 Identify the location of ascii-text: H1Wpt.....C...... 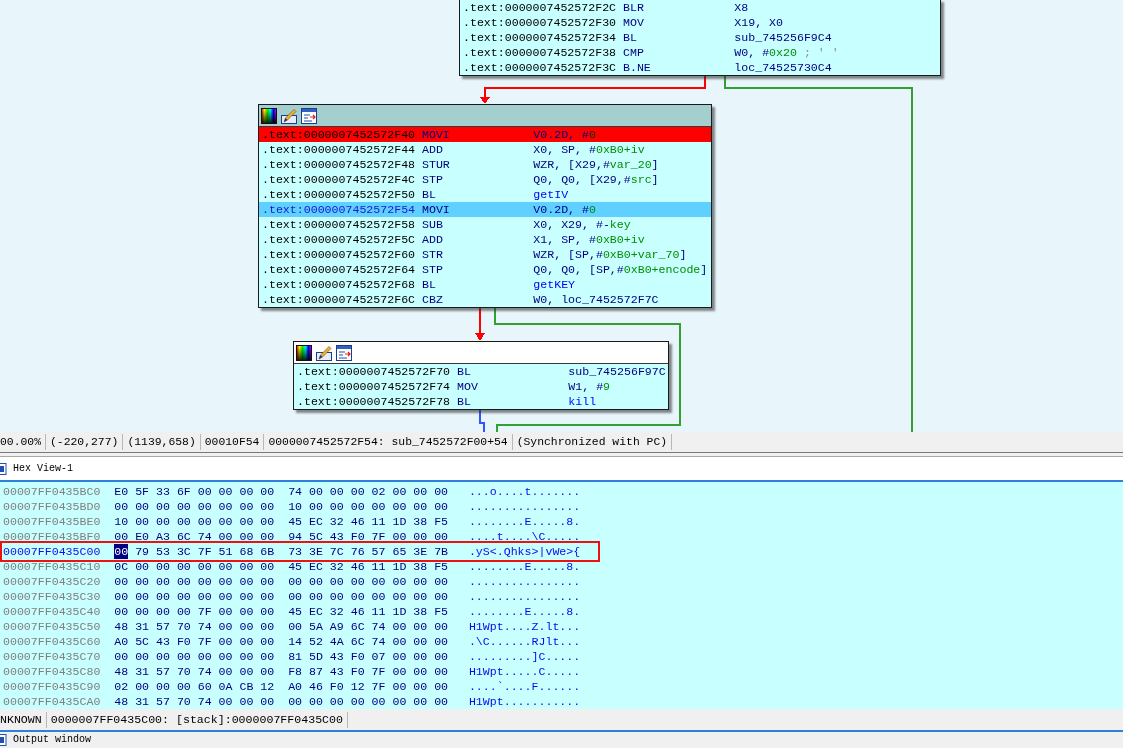
(524, 671).